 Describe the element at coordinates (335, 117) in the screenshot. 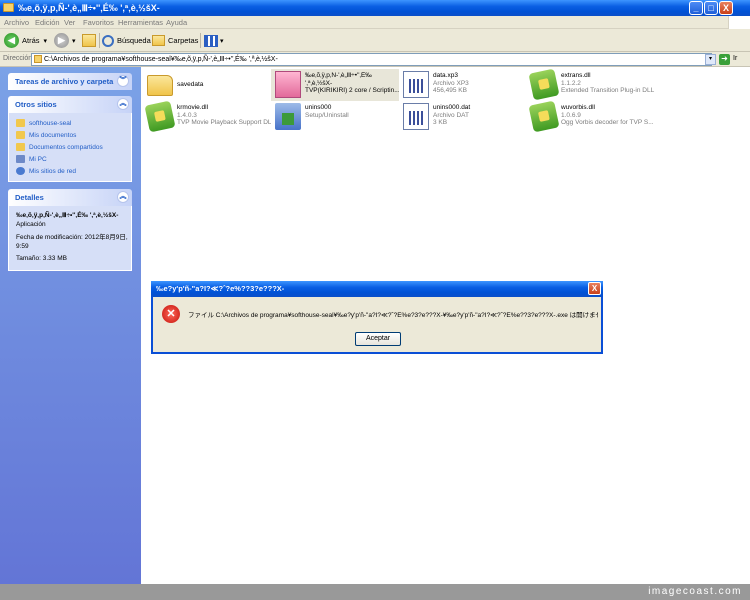

I see `file-item: unins000 Setup/Uninstall` at that location.